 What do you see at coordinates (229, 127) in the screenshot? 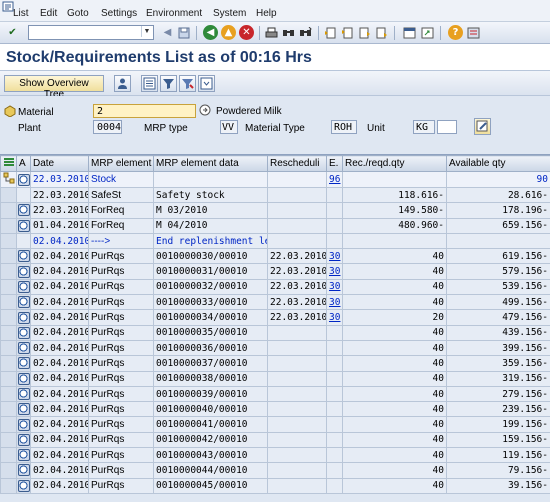
I see `mrp-type-field: VV` at bounding box center [229, 127].